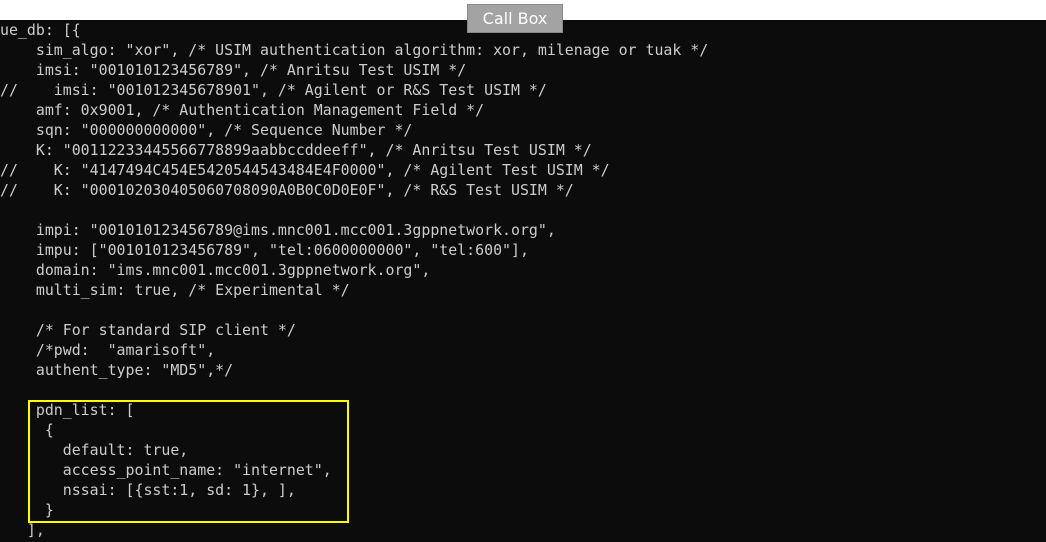 The height and width of the screenshot is (542, 1046). Describe the element at coordinates (148, 330) in the screenshot. I see `code-line: /* For standard SIP client */` at that location.